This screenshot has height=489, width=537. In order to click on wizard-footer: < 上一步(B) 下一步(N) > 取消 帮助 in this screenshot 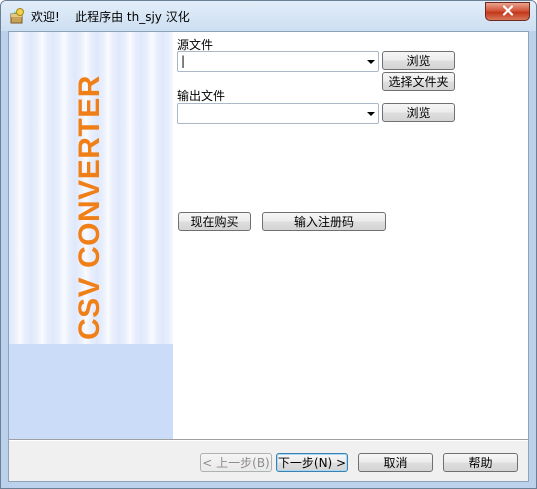, I will do `click(268, 461)`.